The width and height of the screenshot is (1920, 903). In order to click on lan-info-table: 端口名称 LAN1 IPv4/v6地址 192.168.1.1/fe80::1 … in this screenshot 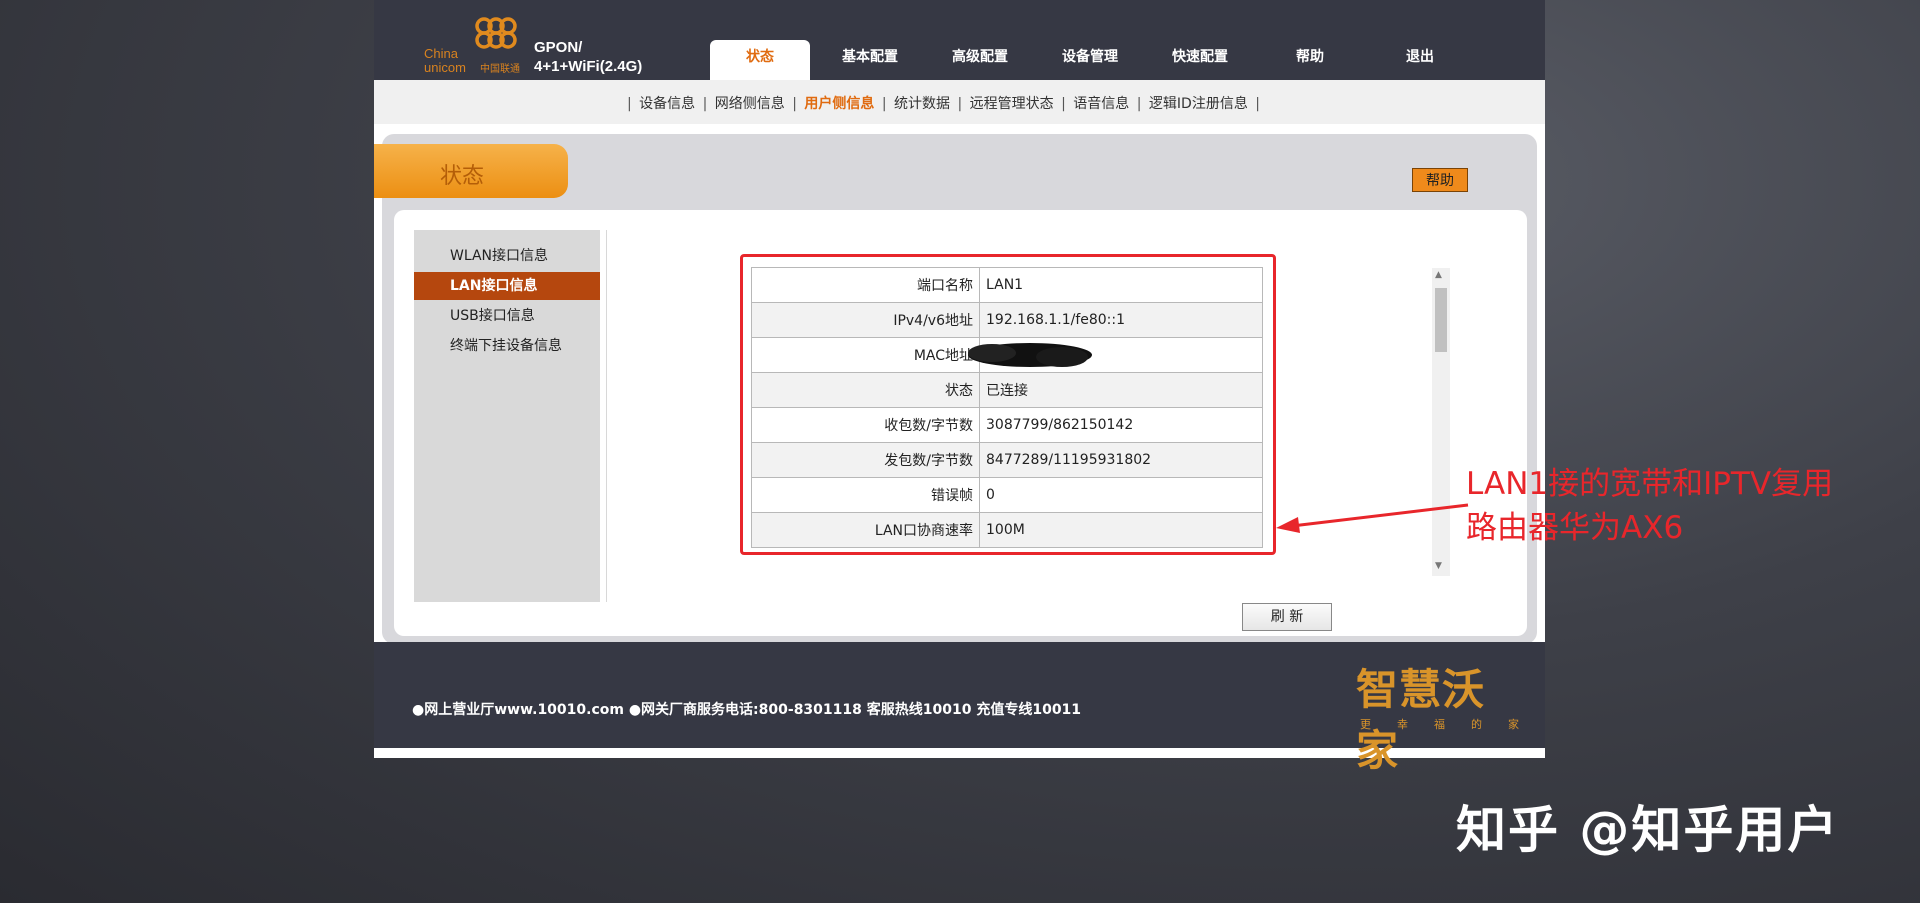, I will do `click(1007, 407)`.